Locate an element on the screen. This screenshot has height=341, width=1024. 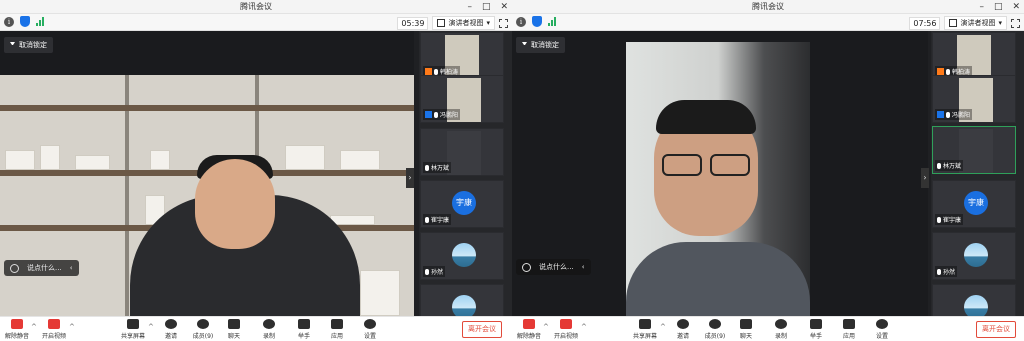
apps-grid-icon is located at coordinates (337, 324).